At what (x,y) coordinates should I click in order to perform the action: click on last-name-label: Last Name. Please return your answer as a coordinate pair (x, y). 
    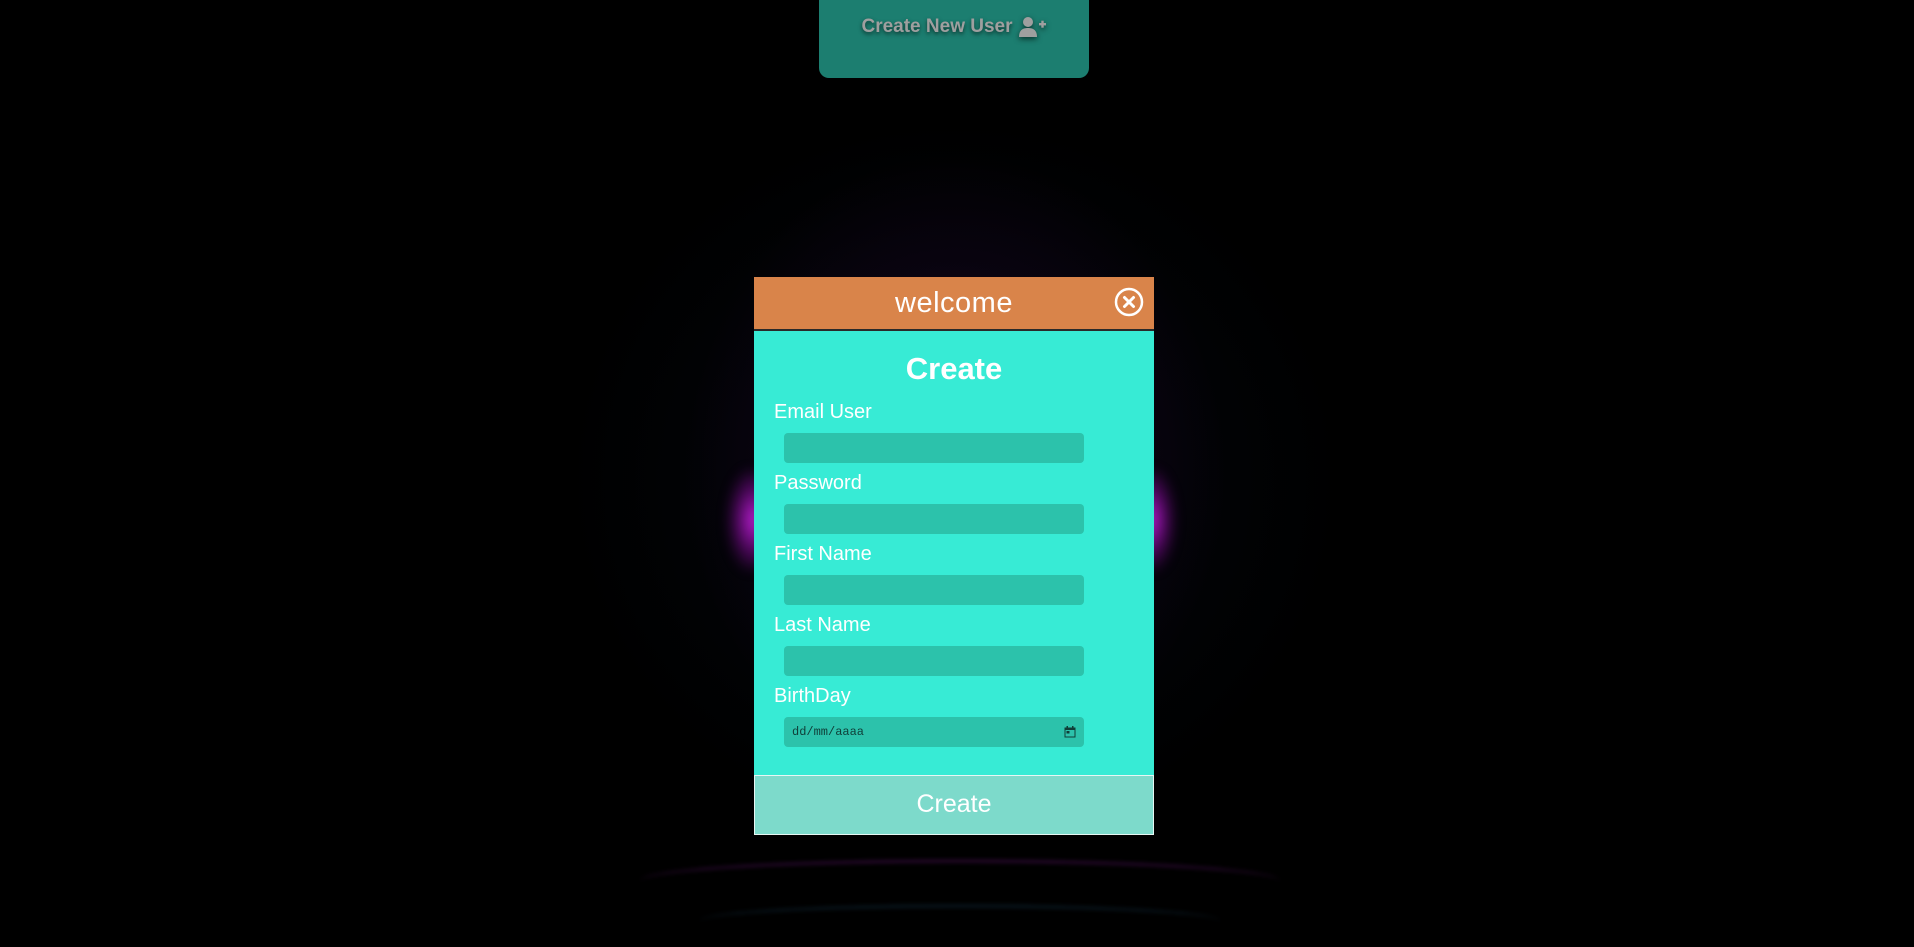
    Looking at the image, I should click on (822, 625).